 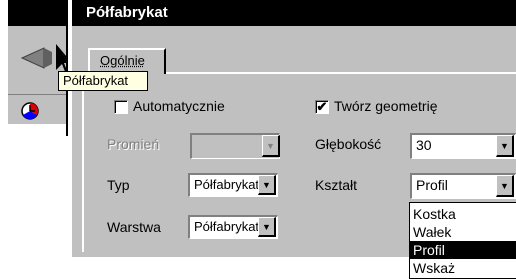 I want to click on toolbar-header, so click(x=38, y=13).